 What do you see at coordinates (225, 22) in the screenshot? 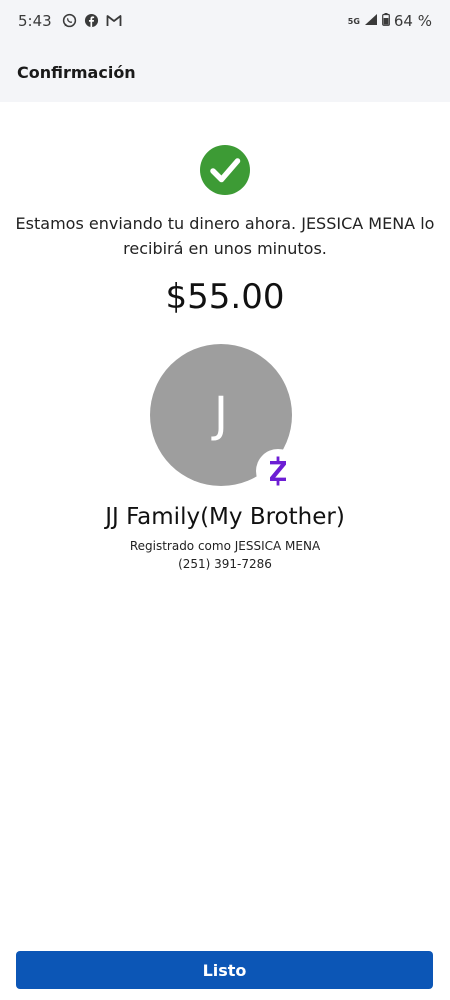
I see `status-bar: 5:43 5G 64 %` at bounding box center [225, 22].